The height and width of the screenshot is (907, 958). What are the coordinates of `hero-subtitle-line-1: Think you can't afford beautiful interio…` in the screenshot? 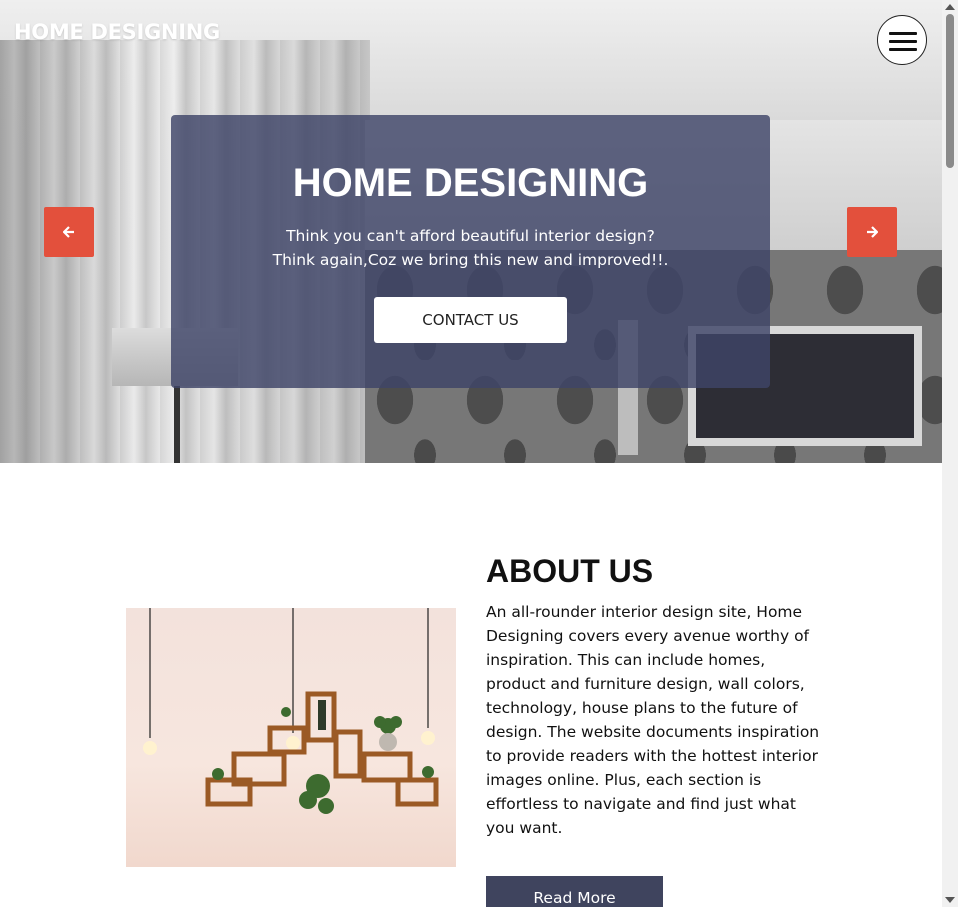 It's located at (470, 236).